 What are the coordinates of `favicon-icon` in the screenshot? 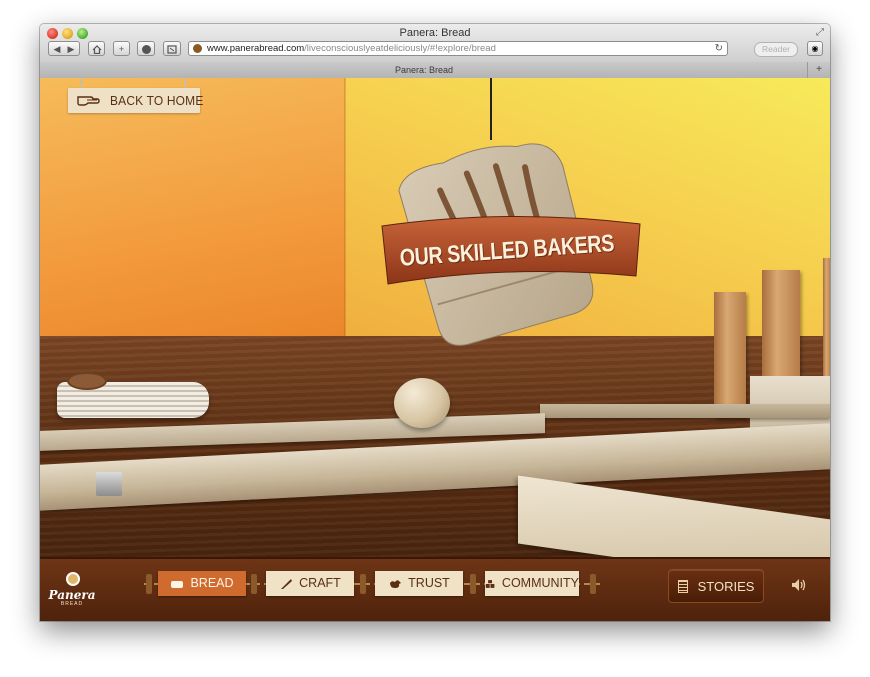 It's located at (197, 48).